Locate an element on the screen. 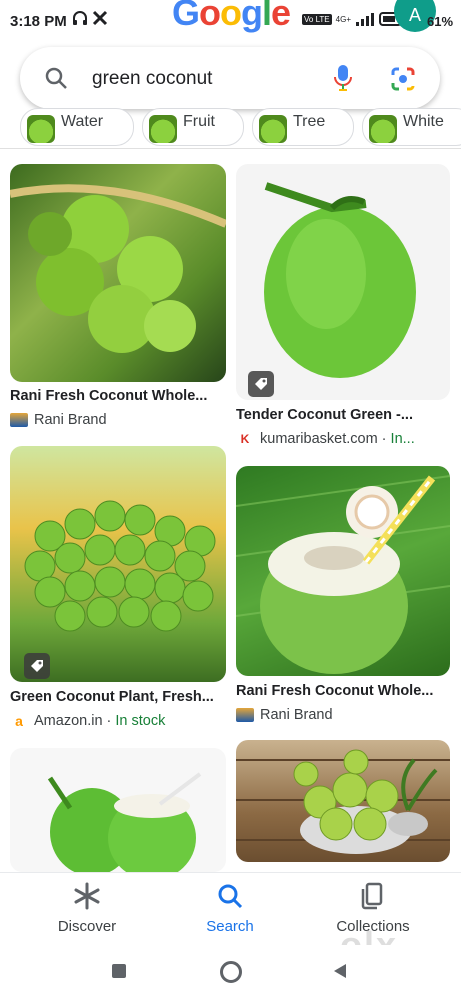  missed-call-icon is located at coordinates (100, 18).